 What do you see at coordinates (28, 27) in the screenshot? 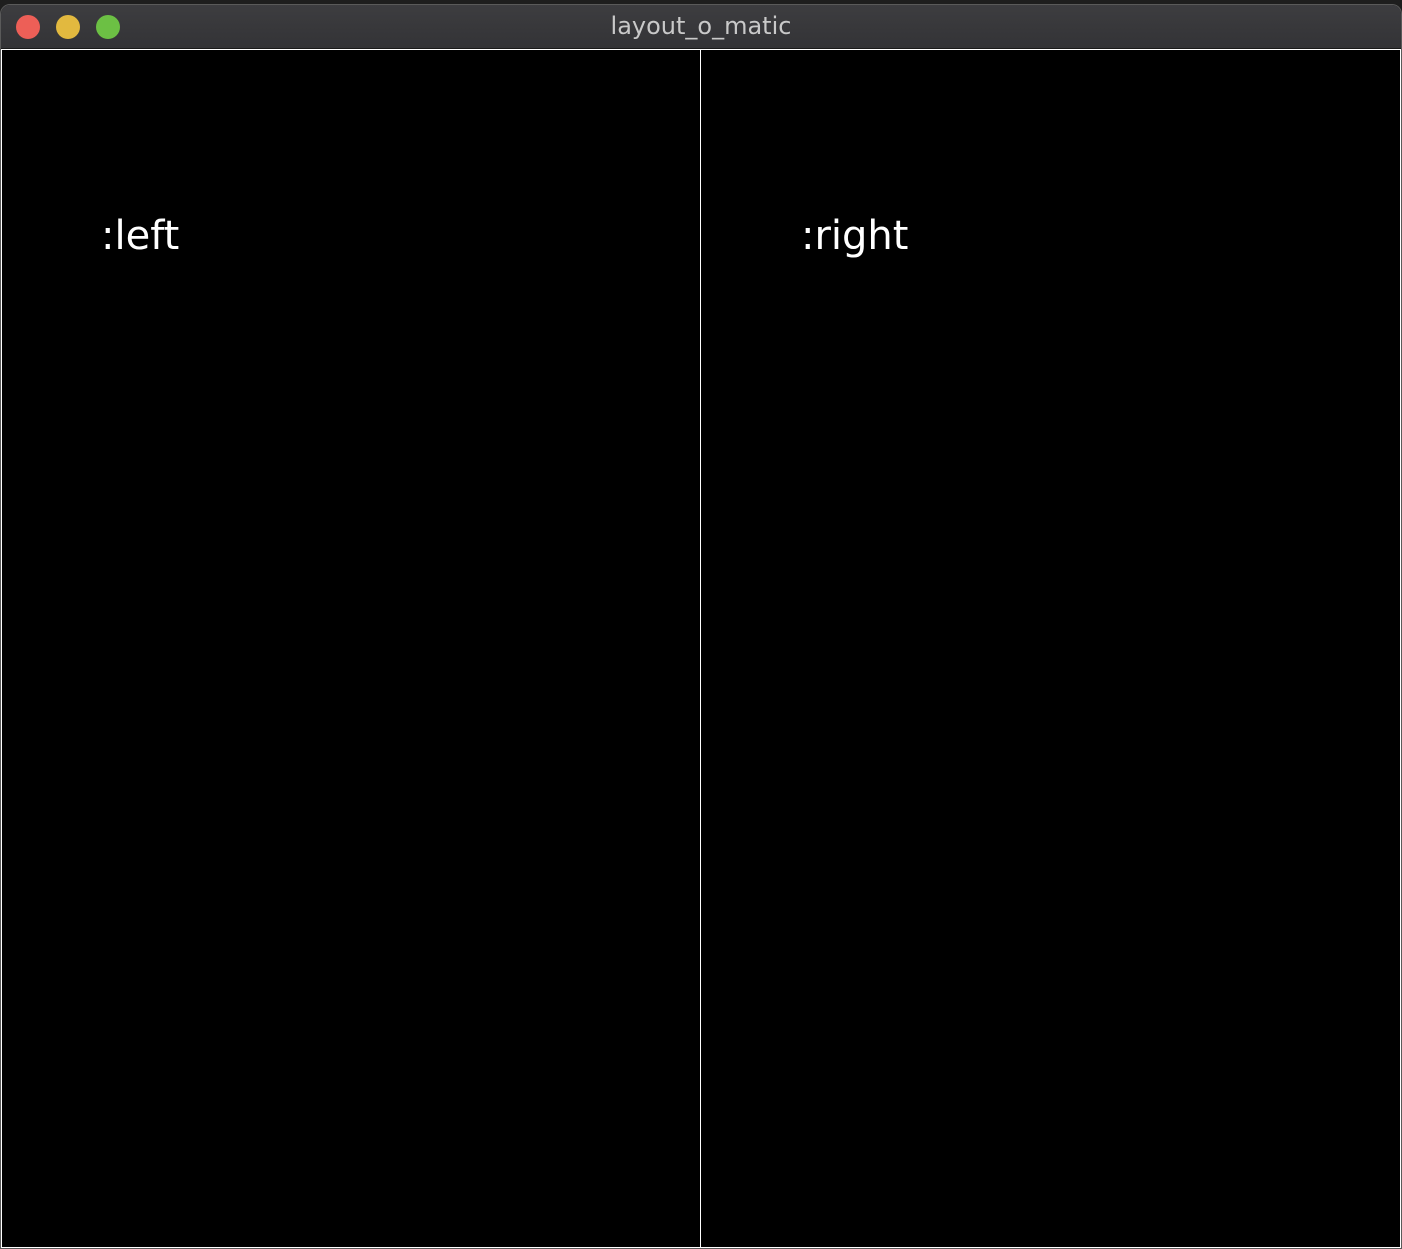
I see `close-window-button` at bounding box center [28, 27].